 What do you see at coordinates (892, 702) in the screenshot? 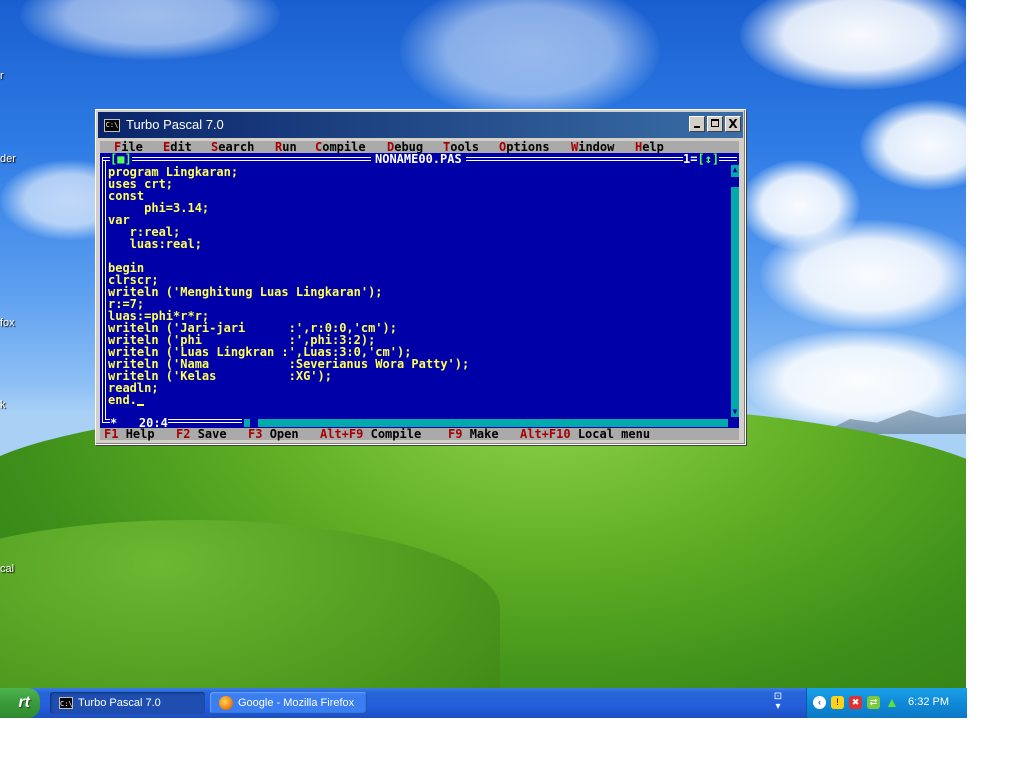
I see `update-icon: ▲` at bounding box center [892, 702].